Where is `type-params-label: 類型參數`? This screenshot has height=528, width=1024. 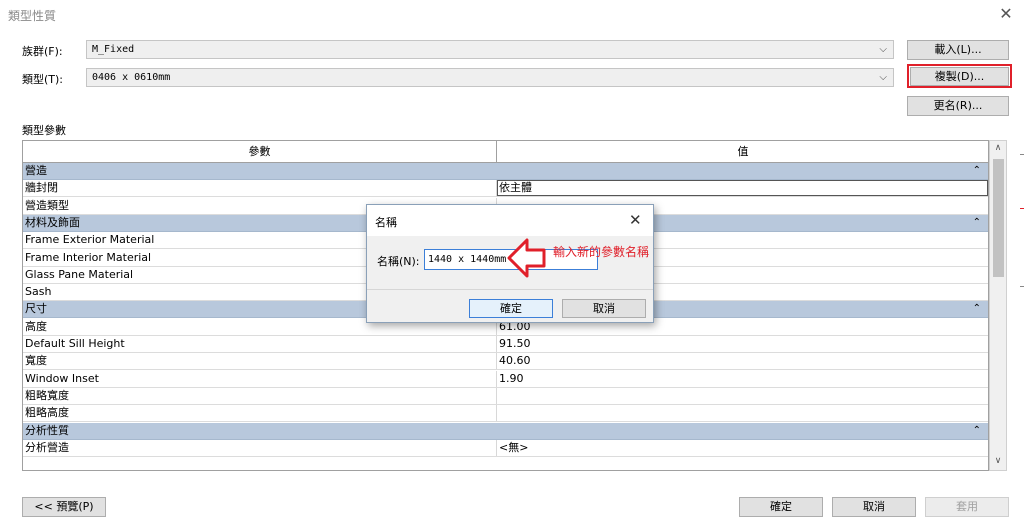 type-params-label: 類型參數 is located at coordinates (44, 130).